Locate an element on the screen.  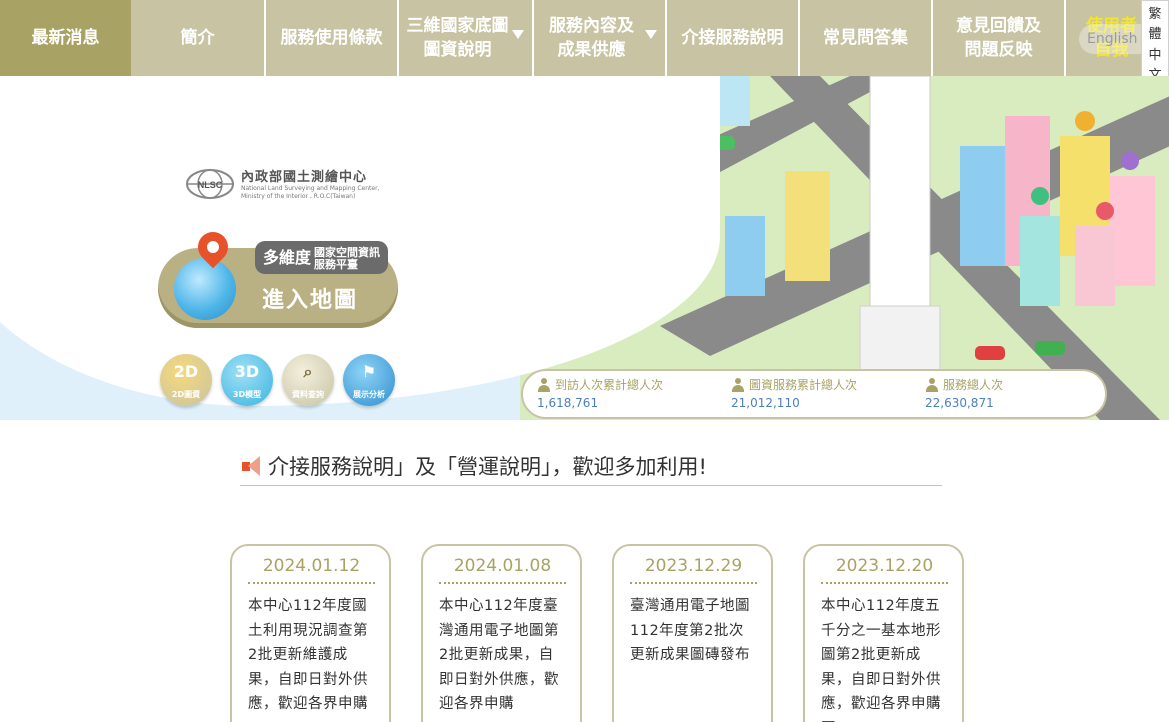
stat-total: 服務總人次 22,630,871 is located at coordinates (1008, 394).